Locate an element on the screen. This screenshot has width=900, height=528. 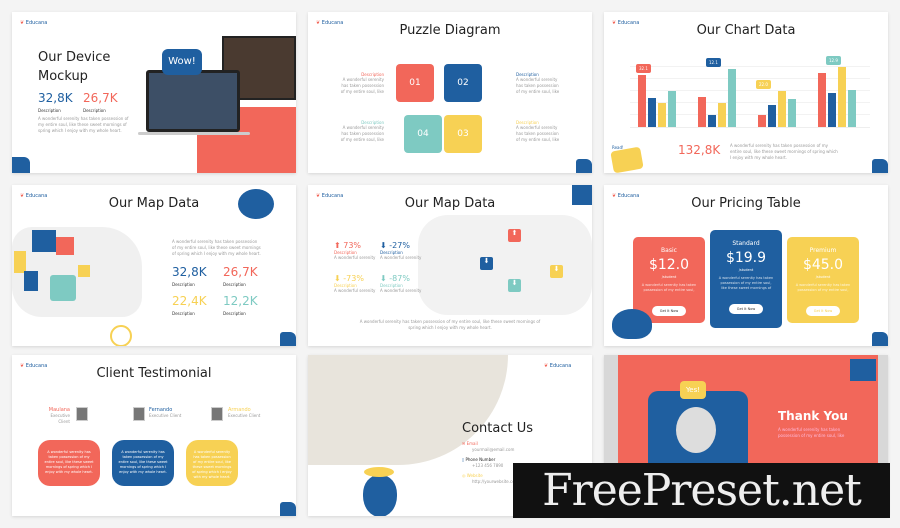
stat-value: 22,4K is located at coordinates (189, 301).